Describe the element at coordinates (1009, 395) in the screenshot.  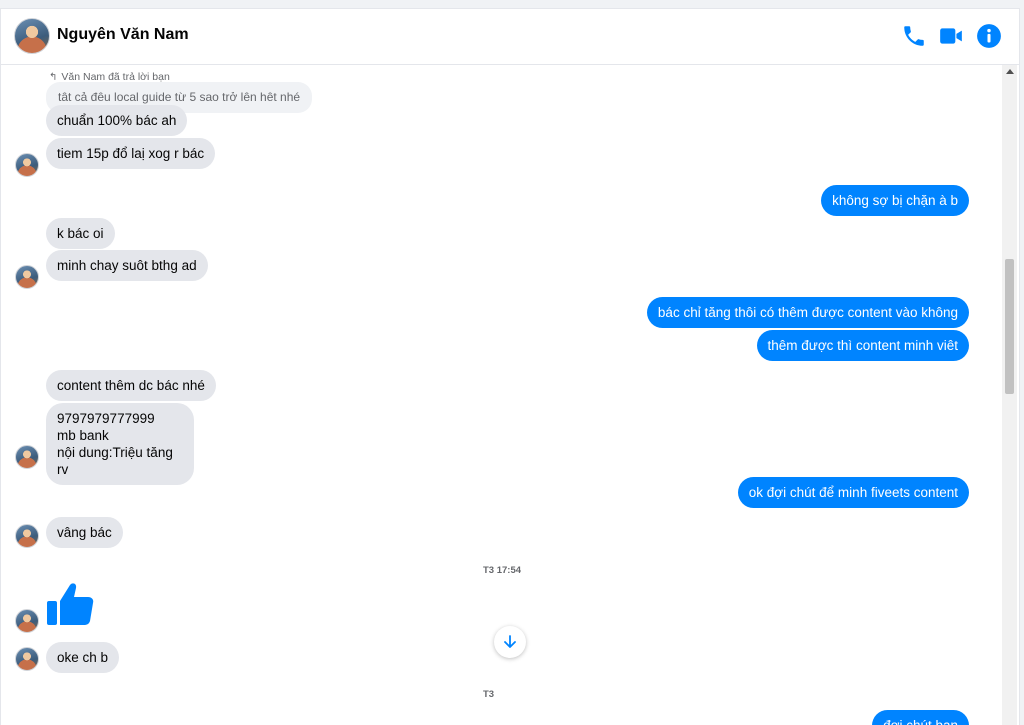
I see `scrollbar` at that location.